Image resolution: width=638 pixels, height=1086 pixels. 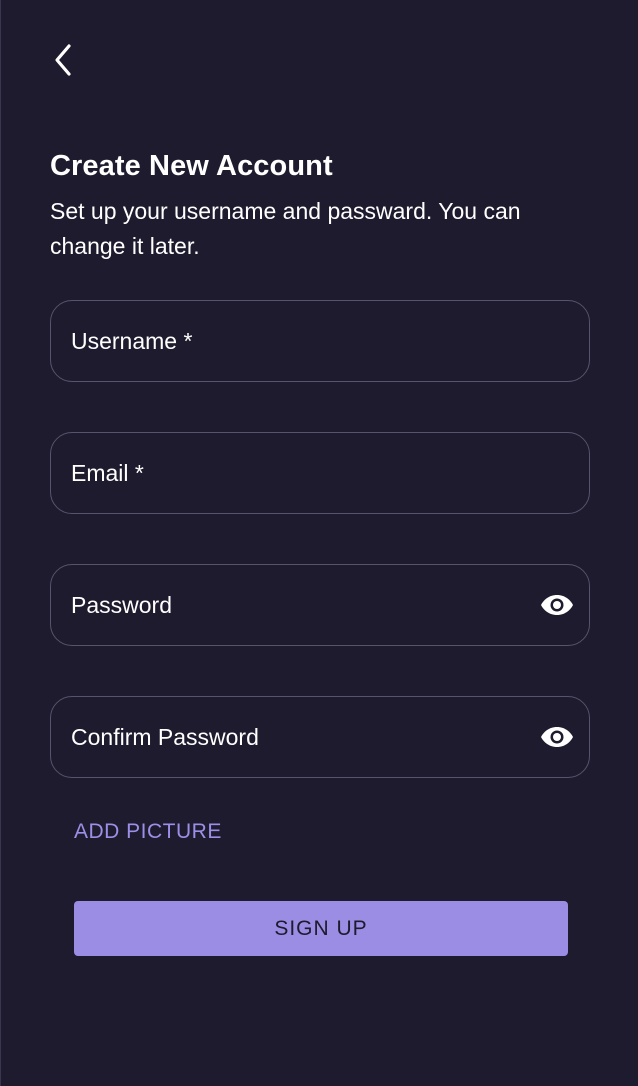 I want to click on confirm-password-field: Confirm Password, so click(x=320, y=737).